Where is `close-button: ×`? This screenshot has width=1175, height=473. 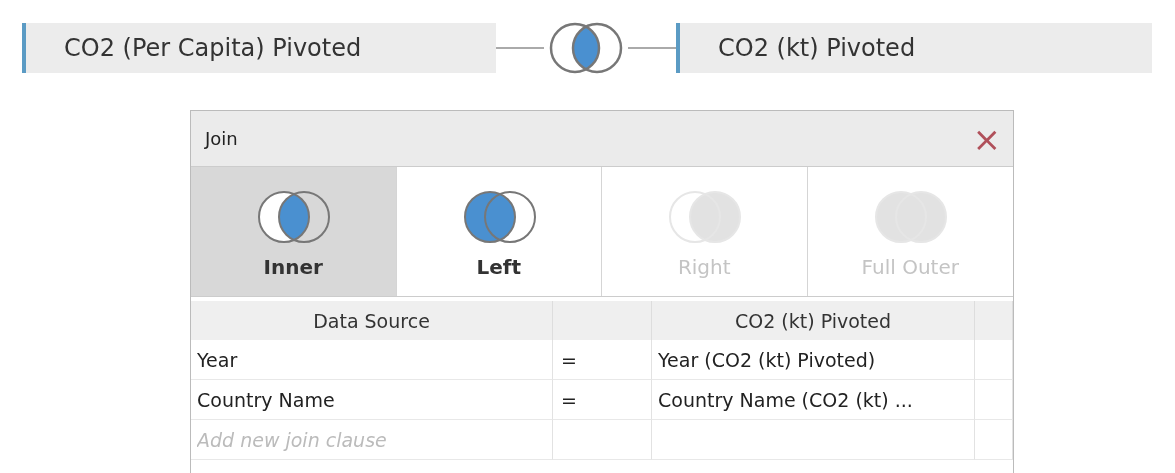 close-button: × is located at coordinates (986, 138).